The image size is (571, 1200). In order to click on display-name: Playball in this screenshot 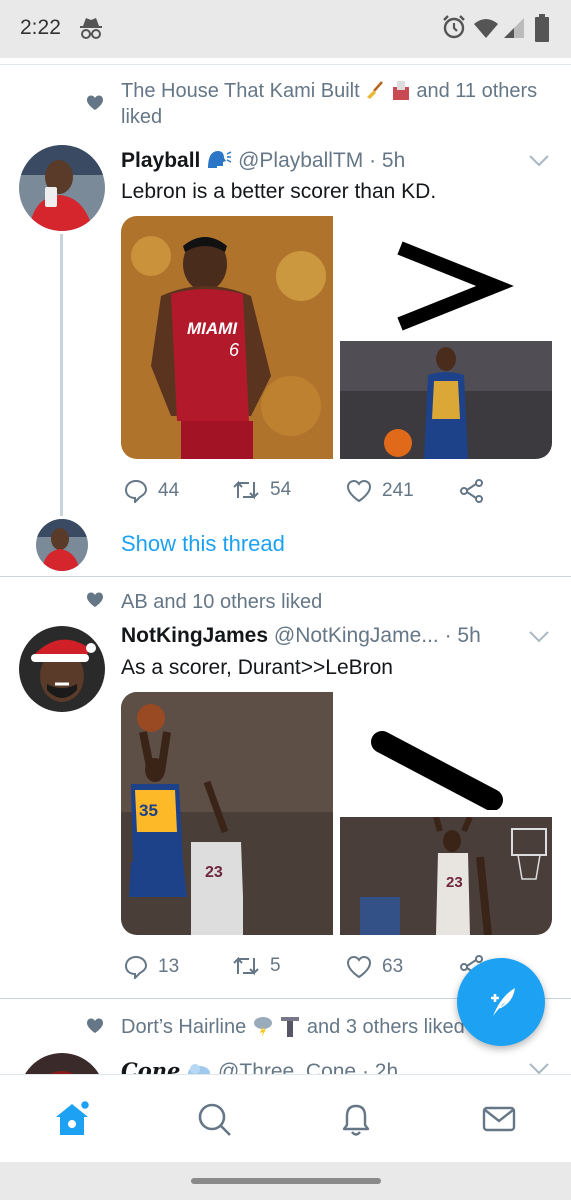, I will do `click(160, 160)`.